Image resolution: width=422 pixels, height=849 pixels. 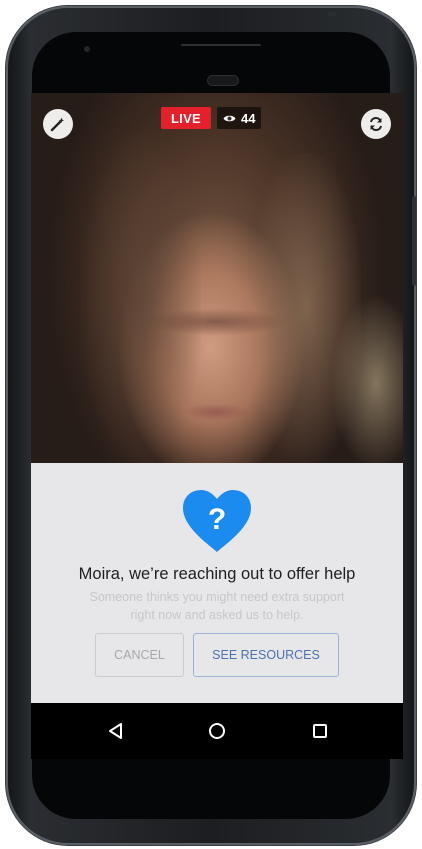 What do you see at coordinates (87, 49) in the screenshot?
I see `front-camera` at bounding box center [87, 49].